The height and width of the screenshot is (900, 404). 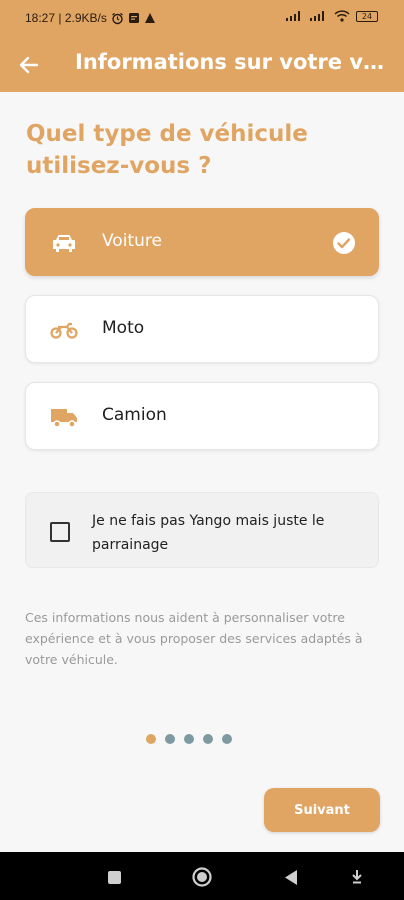 I want to click on app-bar: Informations sur votre véhicule, so click(x=202, y=64).